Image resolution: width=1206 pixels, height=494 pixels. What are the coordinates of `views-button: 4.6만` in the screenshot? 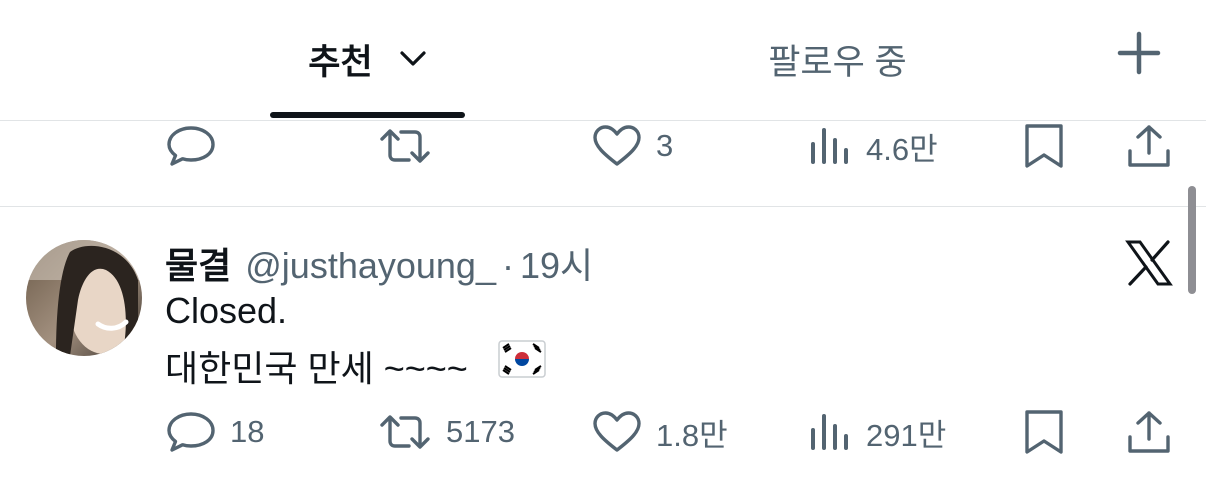 It's located at (873, 146).